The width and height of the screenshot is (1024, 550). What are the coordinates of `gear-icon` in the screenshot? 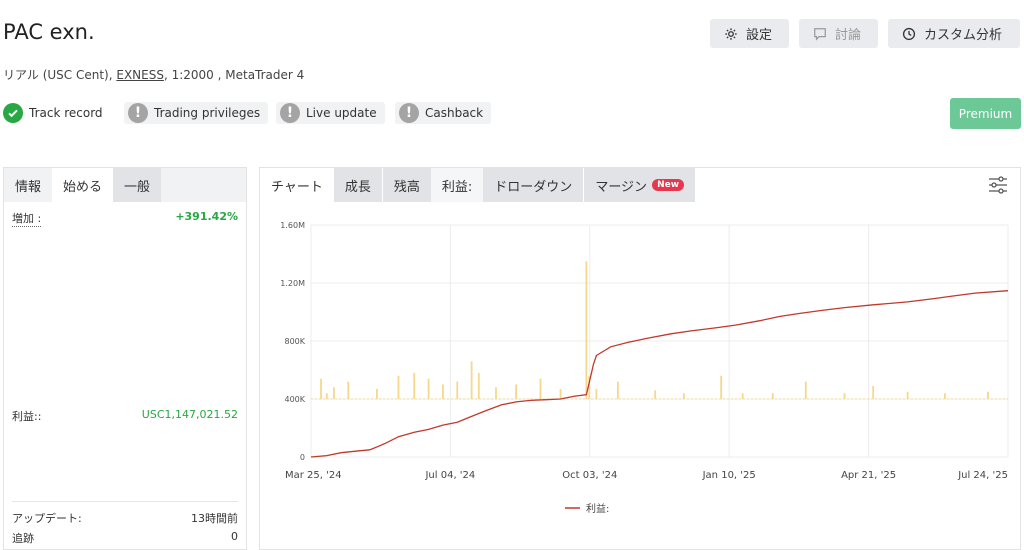 It's located at (731, 33).